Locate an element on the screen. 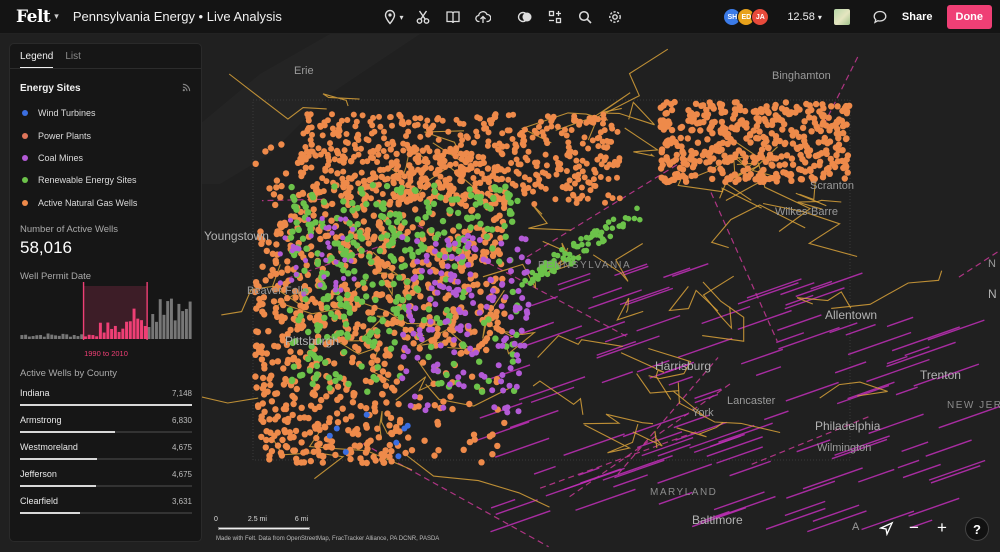  legend-item-coal-mines: Coal Mines is located at coordinates (105, 158).